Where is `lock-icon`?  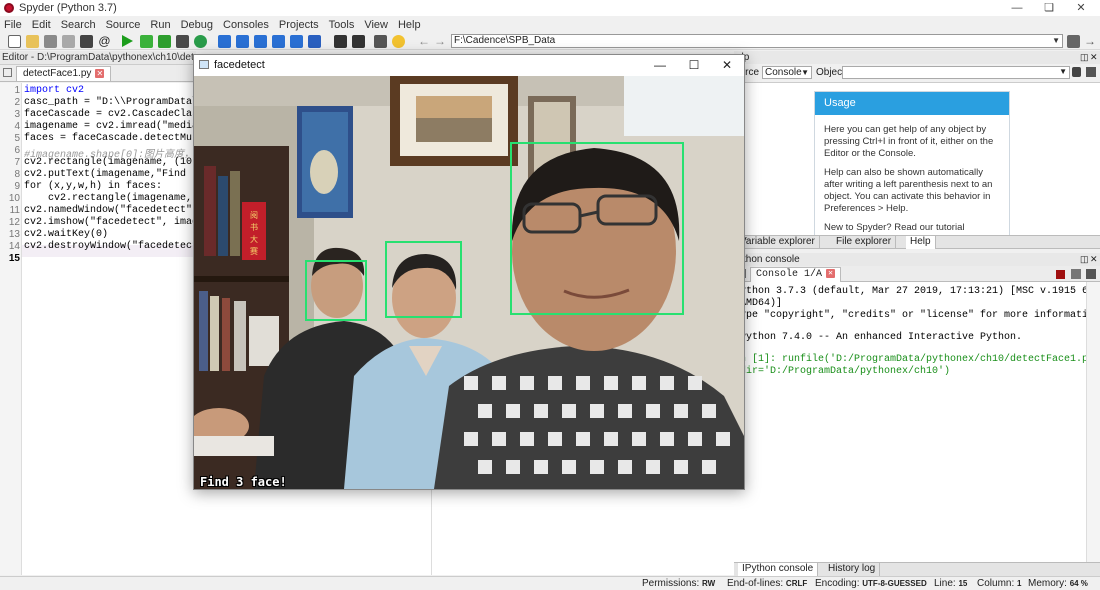 lock-icon is located at coordinates (1076, 72).